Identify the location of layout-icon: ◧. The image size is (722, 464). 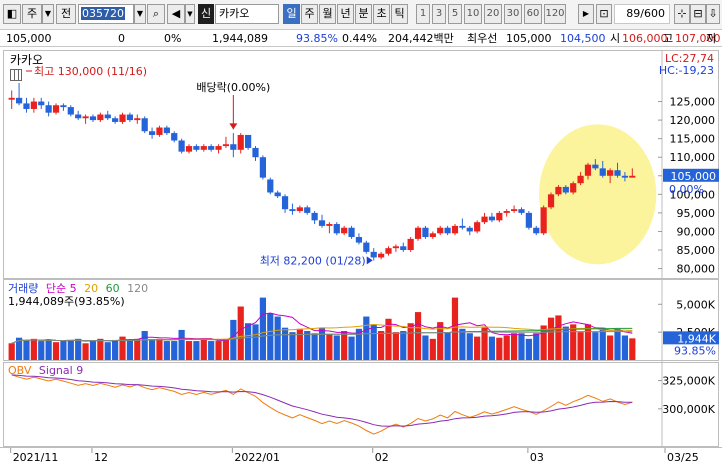
(12, 14).